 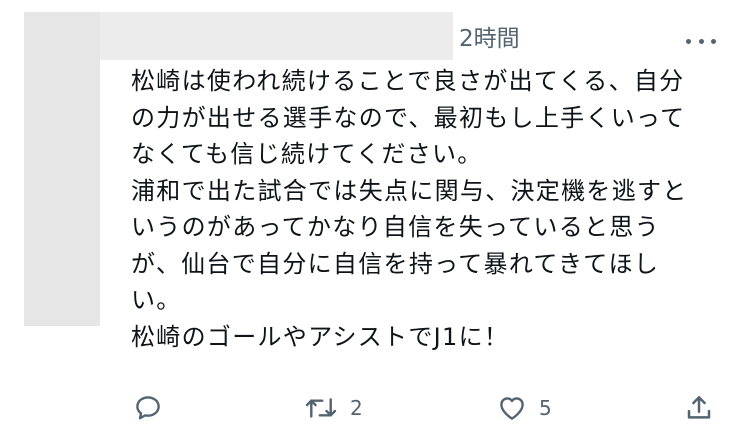 I want to click on tweet-timestamp: 2時間, so click(x=489, y=39).